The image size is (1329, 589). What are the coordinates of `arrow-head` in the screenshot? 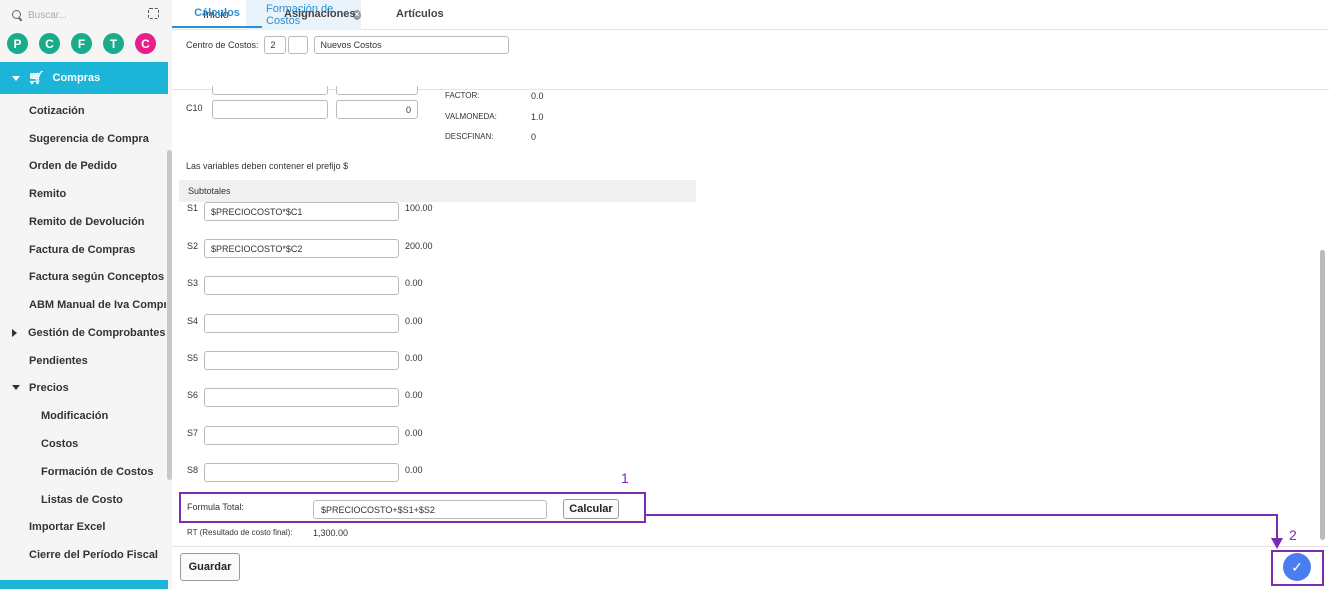 It's located at (1277, 543).